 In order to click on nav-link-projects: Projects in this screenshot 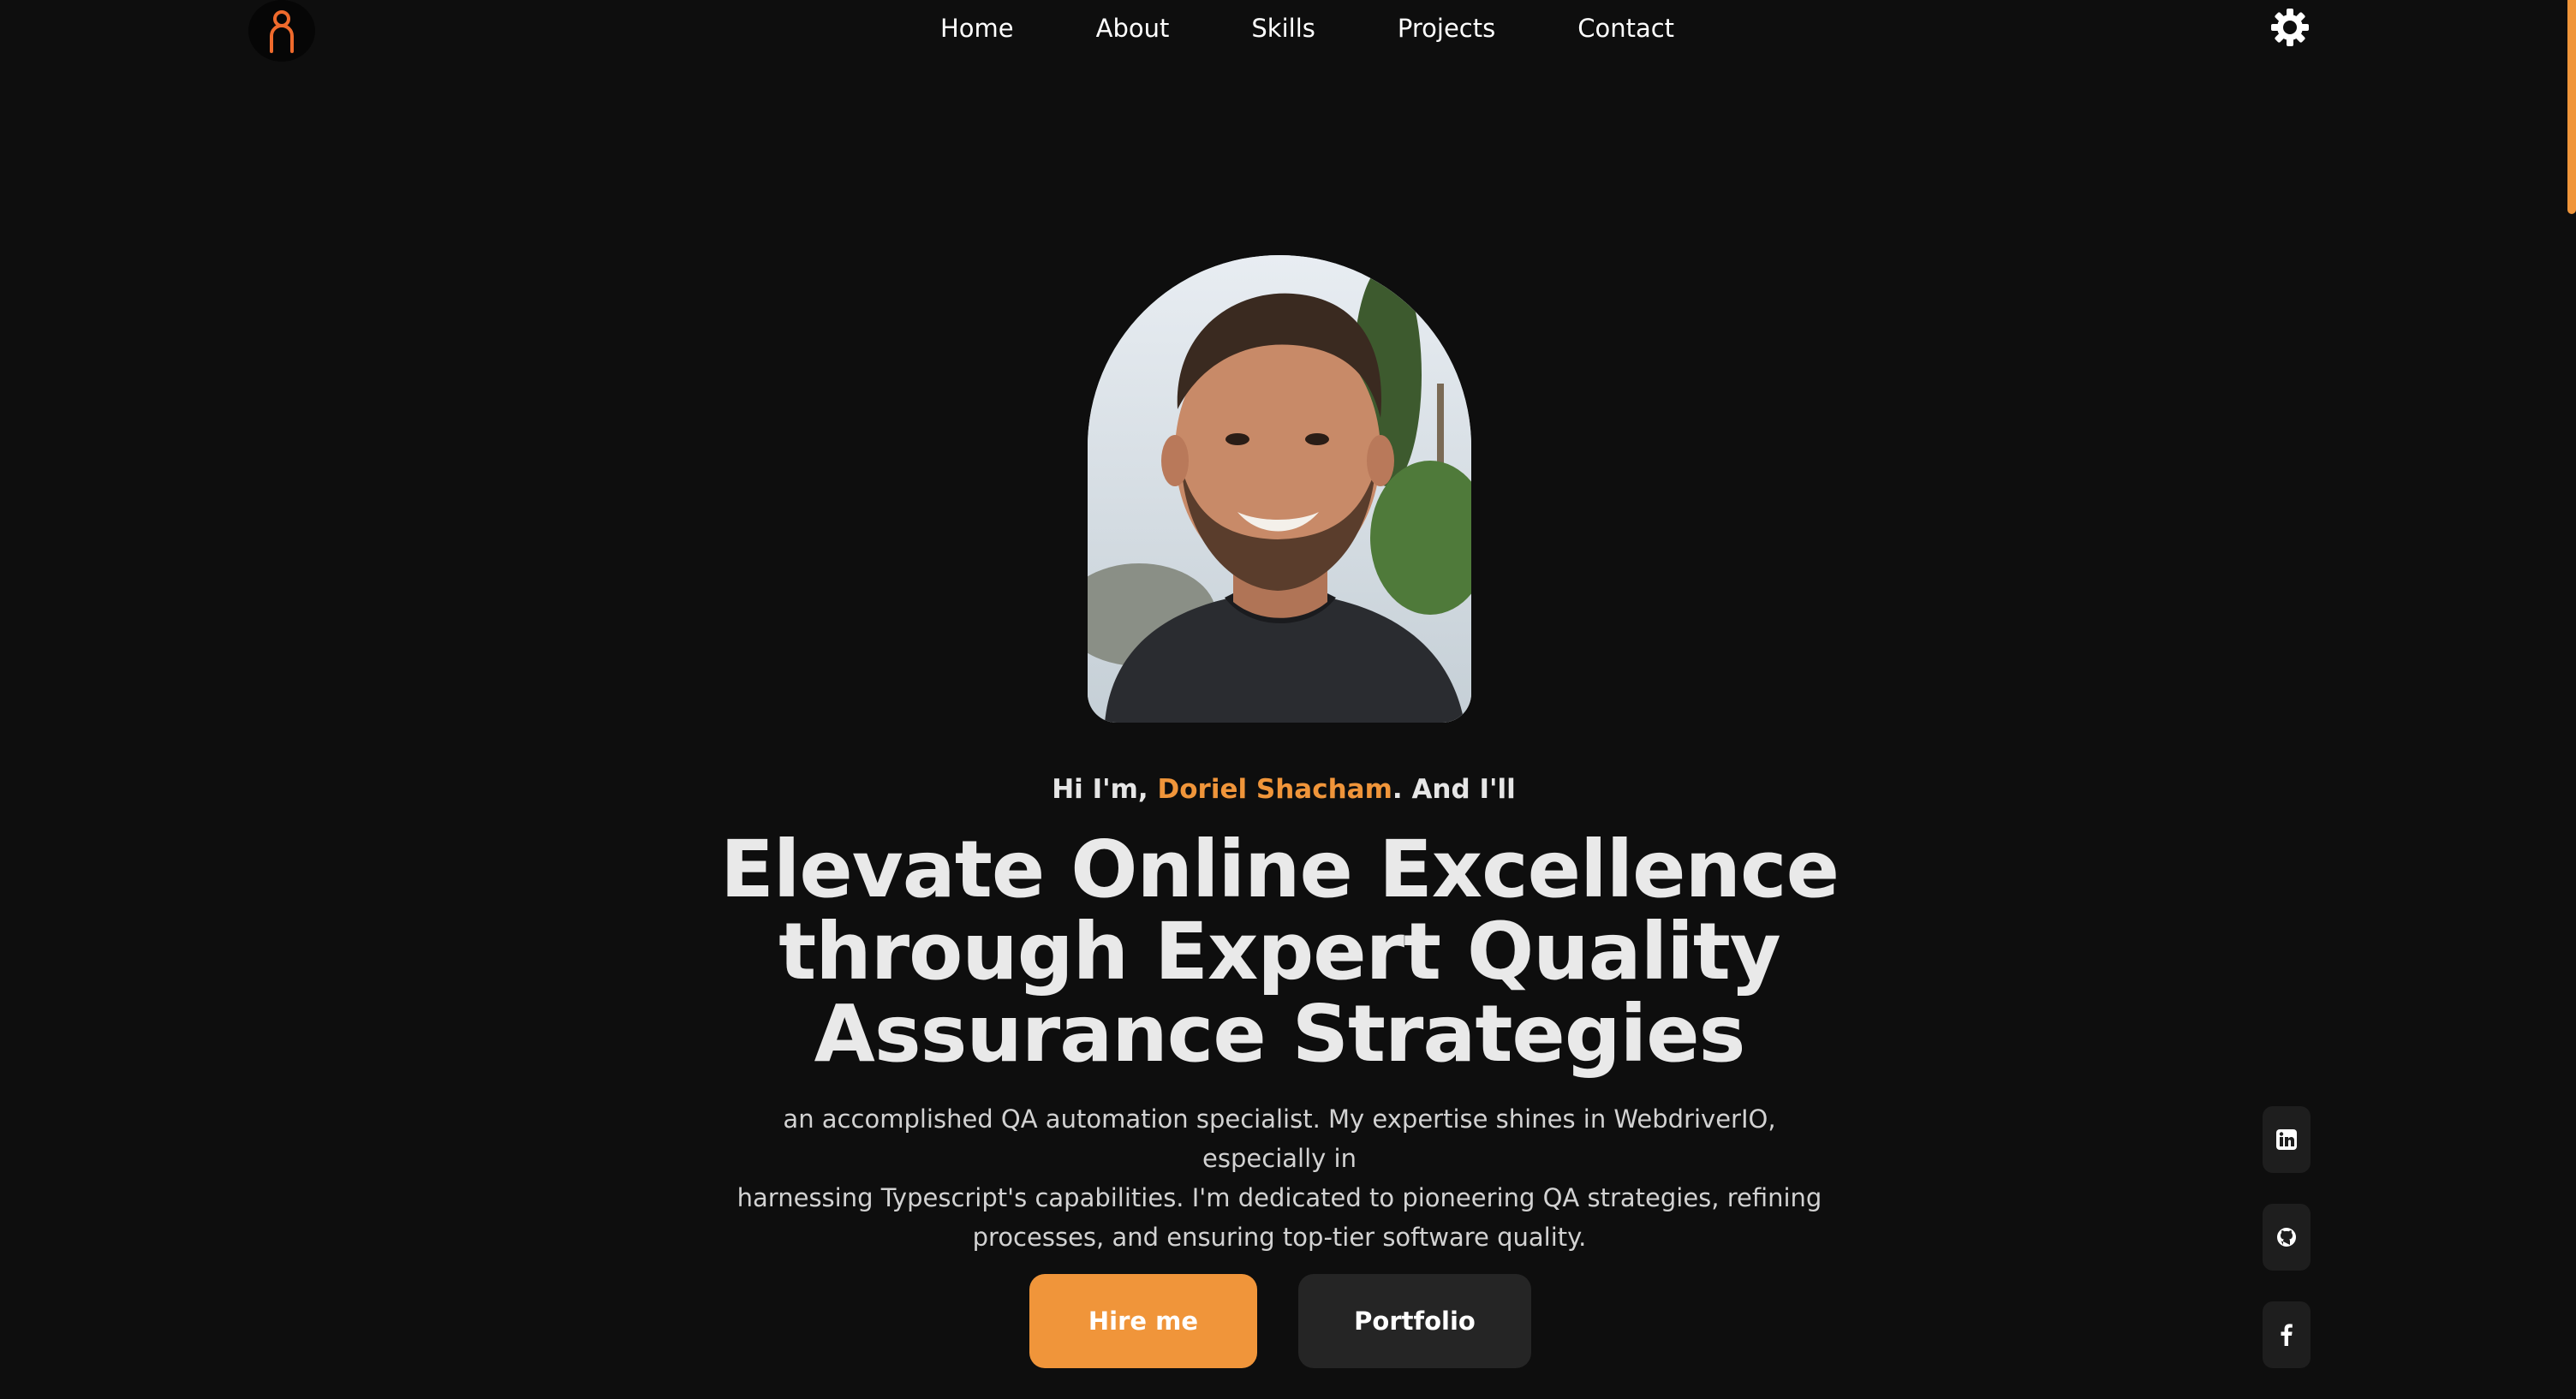, I will do `click(1446, 28)`.